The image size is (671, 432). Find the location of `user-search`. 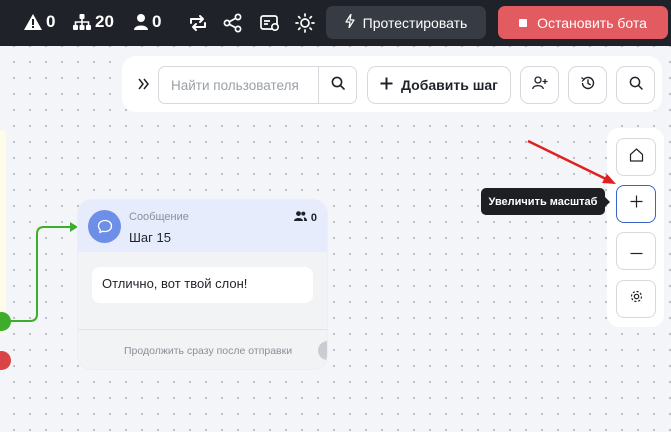

user-search is located at coordinates (257, 85).